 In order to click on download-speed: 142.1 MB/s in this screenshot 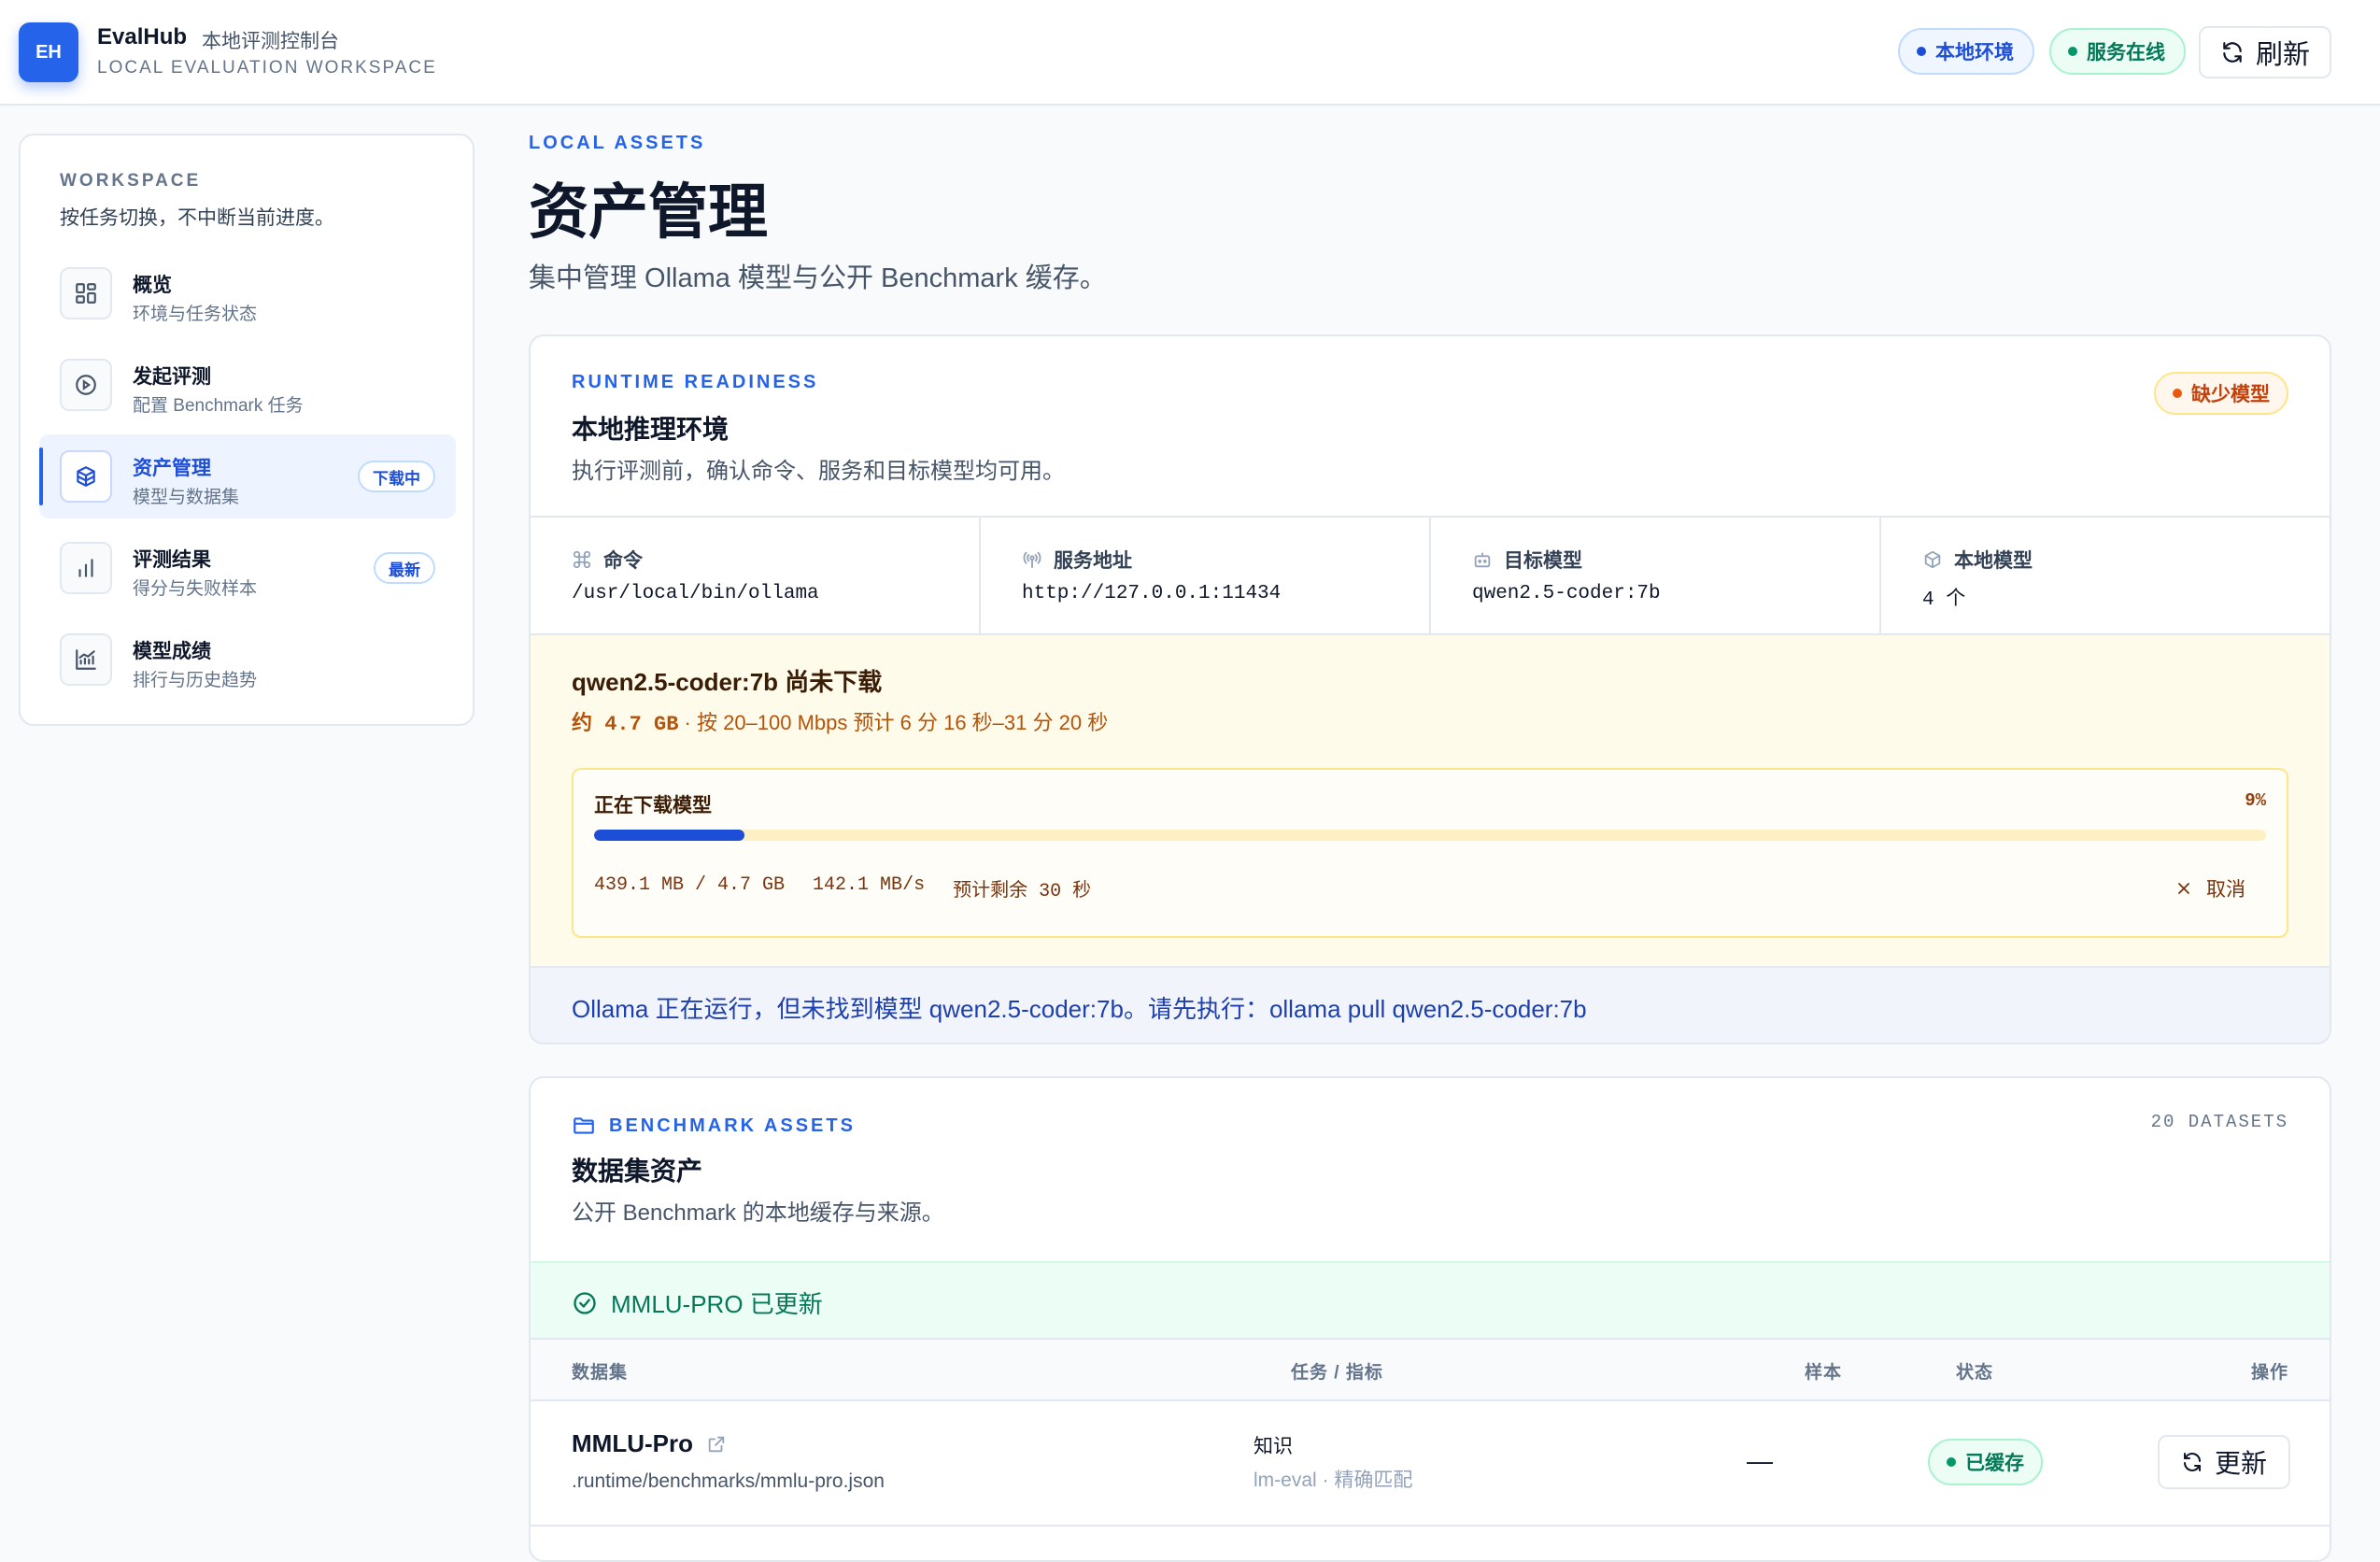, I will do `click(869, 885)`.